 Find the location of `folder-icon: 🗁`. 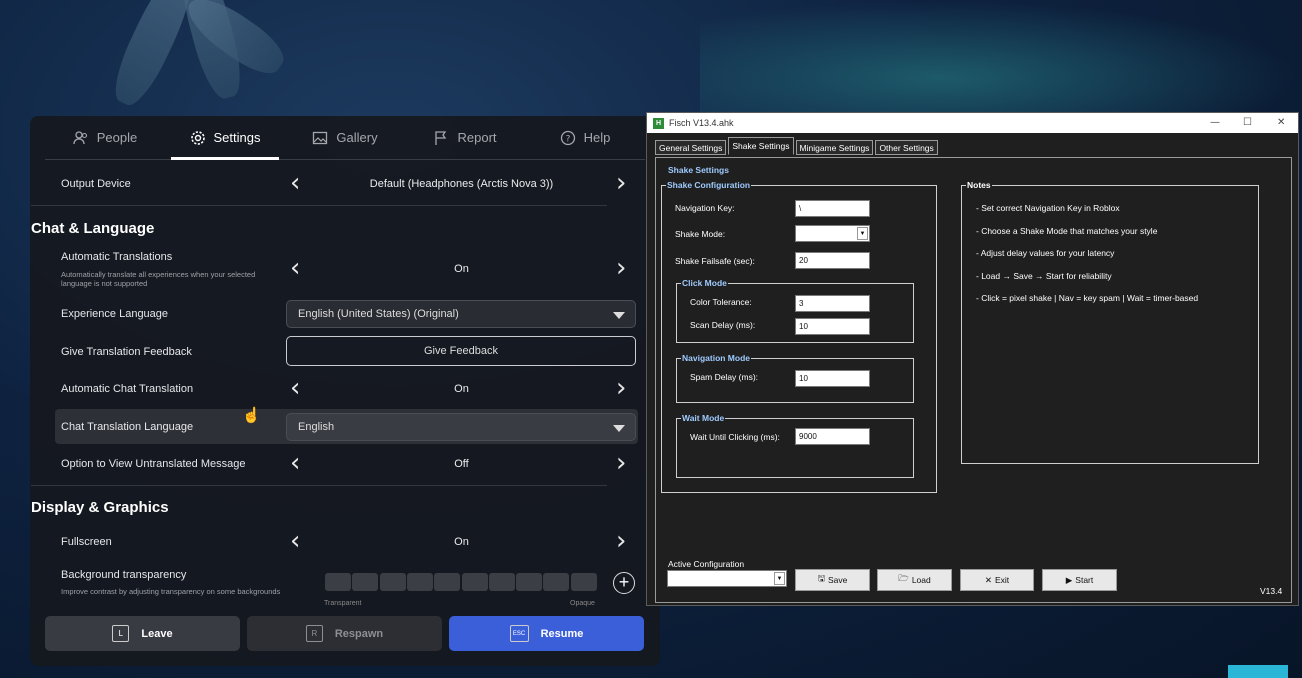

folder-icon: 🗁 is located at coordinates (903, 578).